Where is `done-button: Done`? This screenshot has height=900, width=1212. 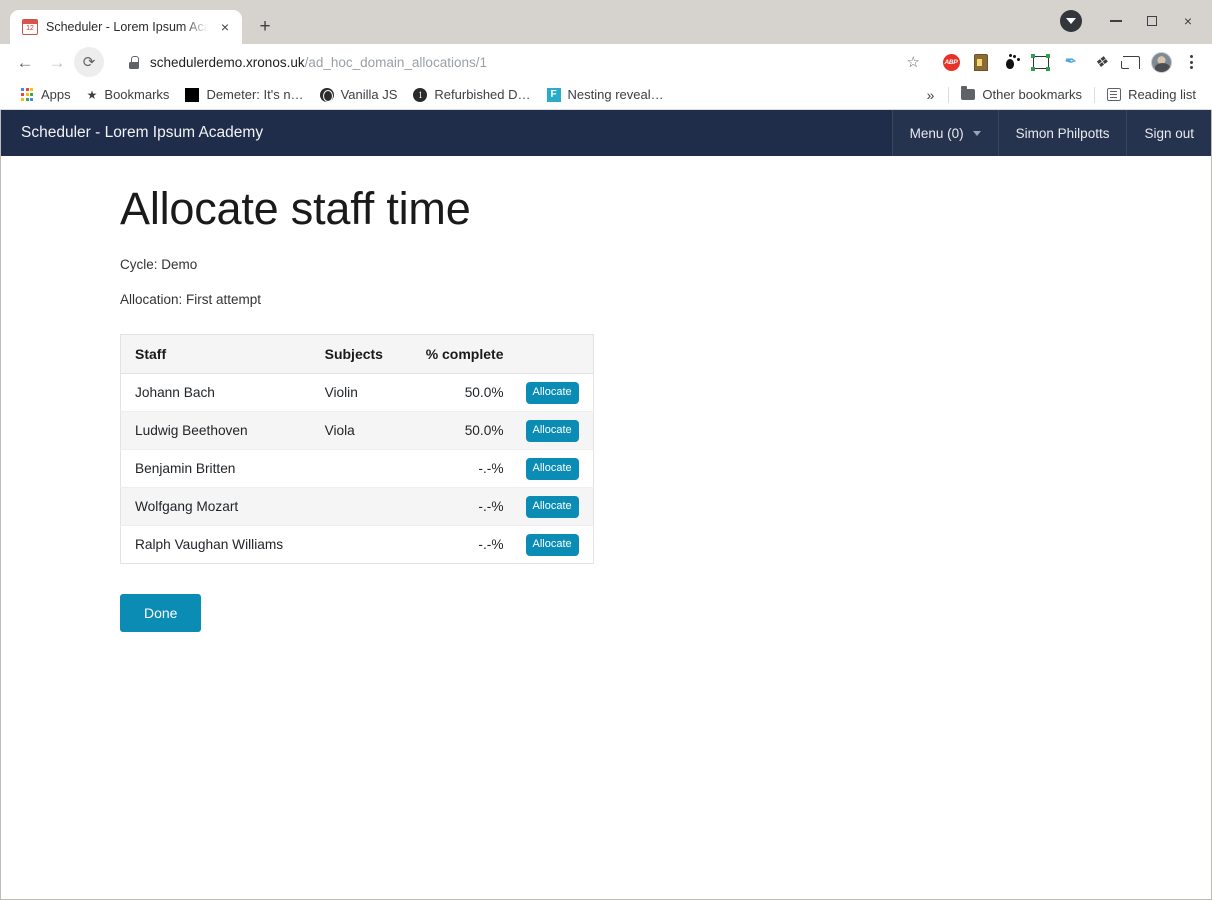
done-button: Done is located at coordinates (161, 613).